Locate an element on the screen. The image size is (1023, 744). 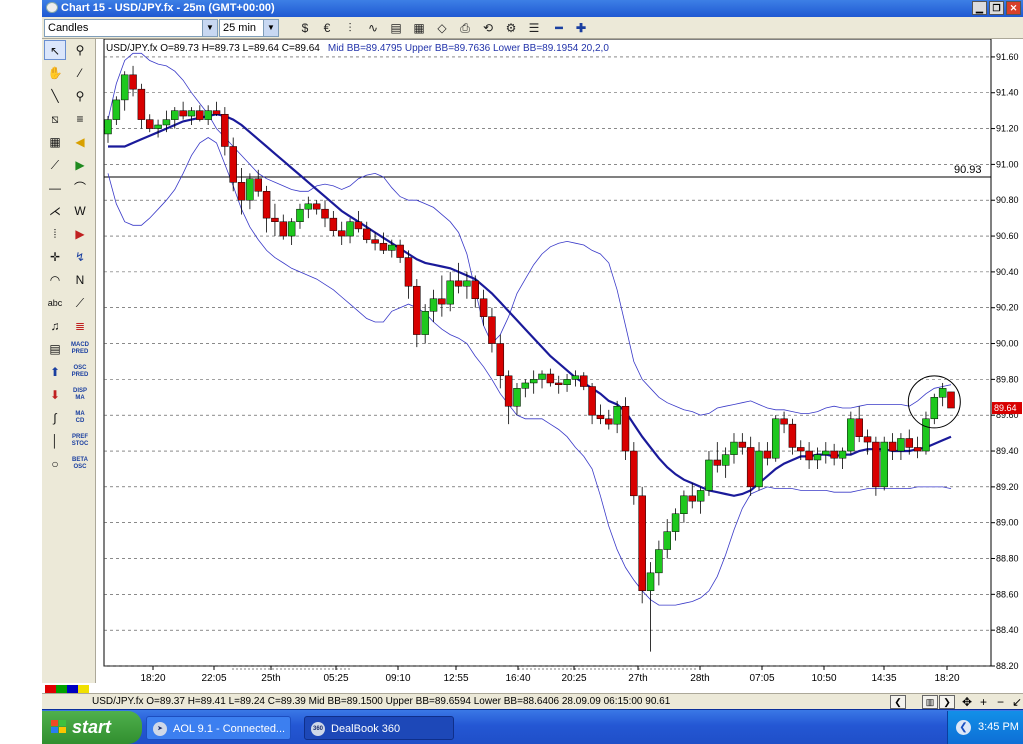
pitchfork-icon: N is located at coordinates (80, 280).